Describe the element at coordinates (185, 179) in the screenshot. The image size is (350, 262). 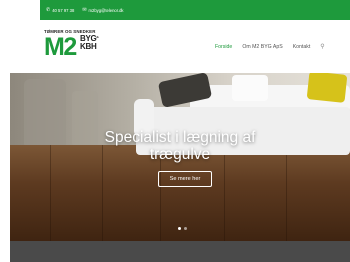
I see `hero-cta-button: Se mere her` at that location.